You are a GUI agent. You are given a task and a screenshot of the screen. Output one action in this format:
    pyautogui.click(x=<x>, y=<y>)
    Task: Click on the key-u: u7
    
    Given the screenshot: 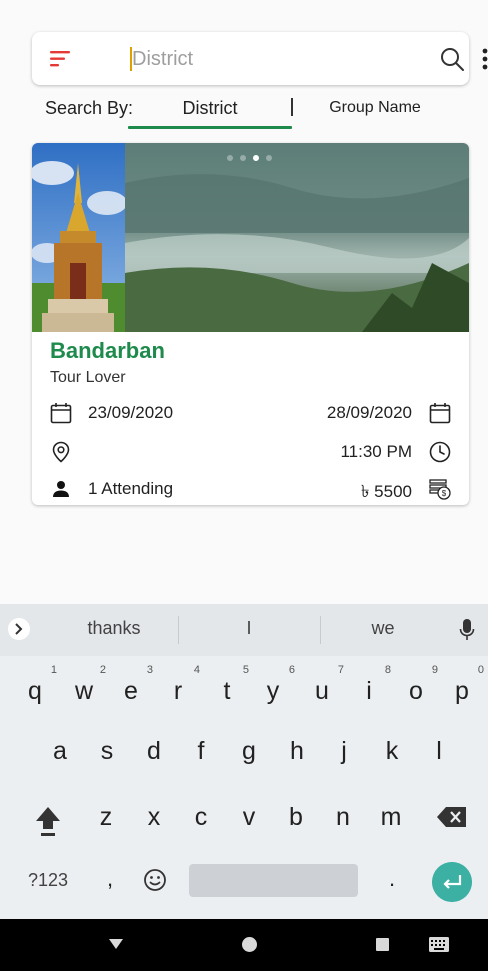 What is the action you would take?
    pyautogui.click(x=323, y=690)
    